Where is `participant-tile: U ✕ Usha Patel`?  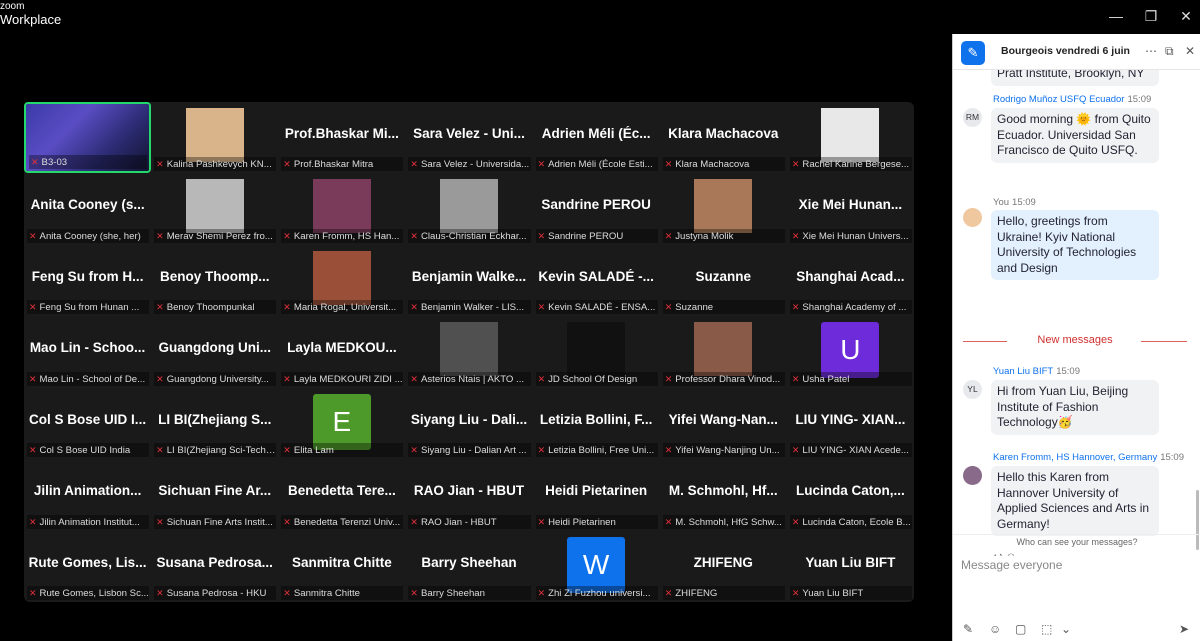
participant-tile: U ✕ Usha Patel is located at coordinates (850, 351).